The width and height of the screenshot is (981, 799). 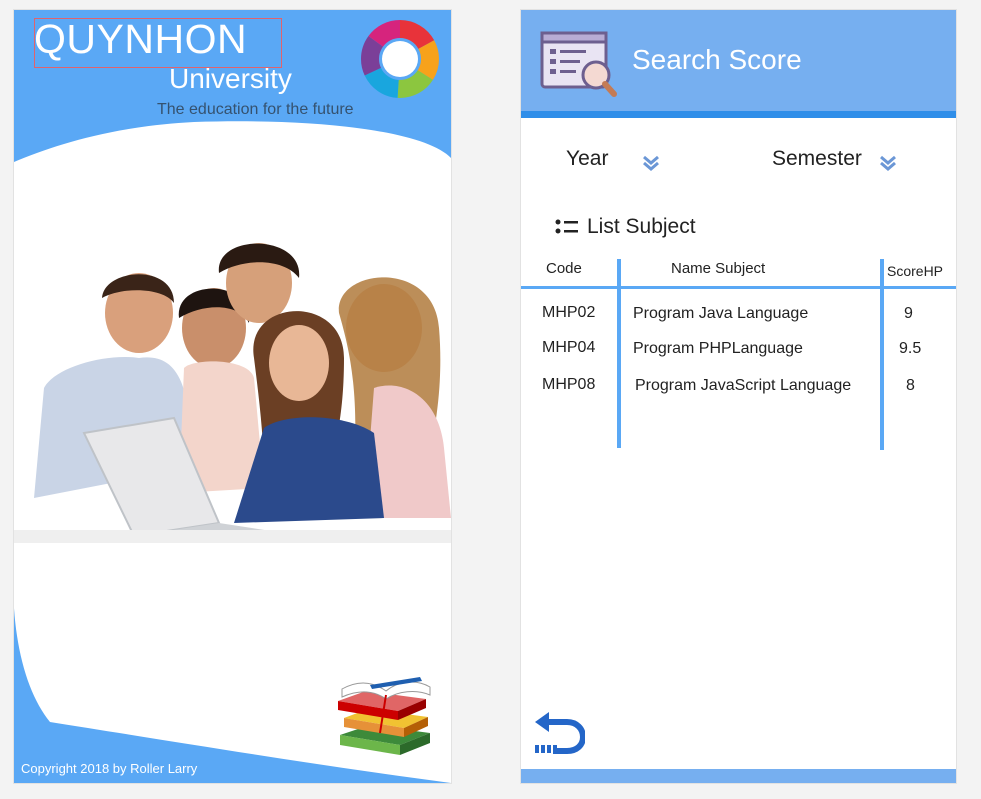 What do you see at coordinates (569, 347) in the screenshot?
I see `row-2-code: MHP04` at bounding box center [569, 347].